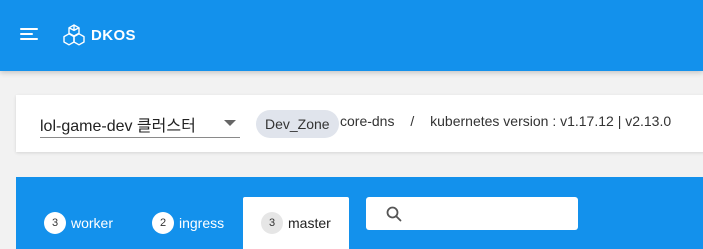 The image size is (703, 249). What do you see at coordinates (118, 126) in the screenshot?
I see `cluster-select-value: lol-game-dev 클러스터` at bounding box center [118, 126].